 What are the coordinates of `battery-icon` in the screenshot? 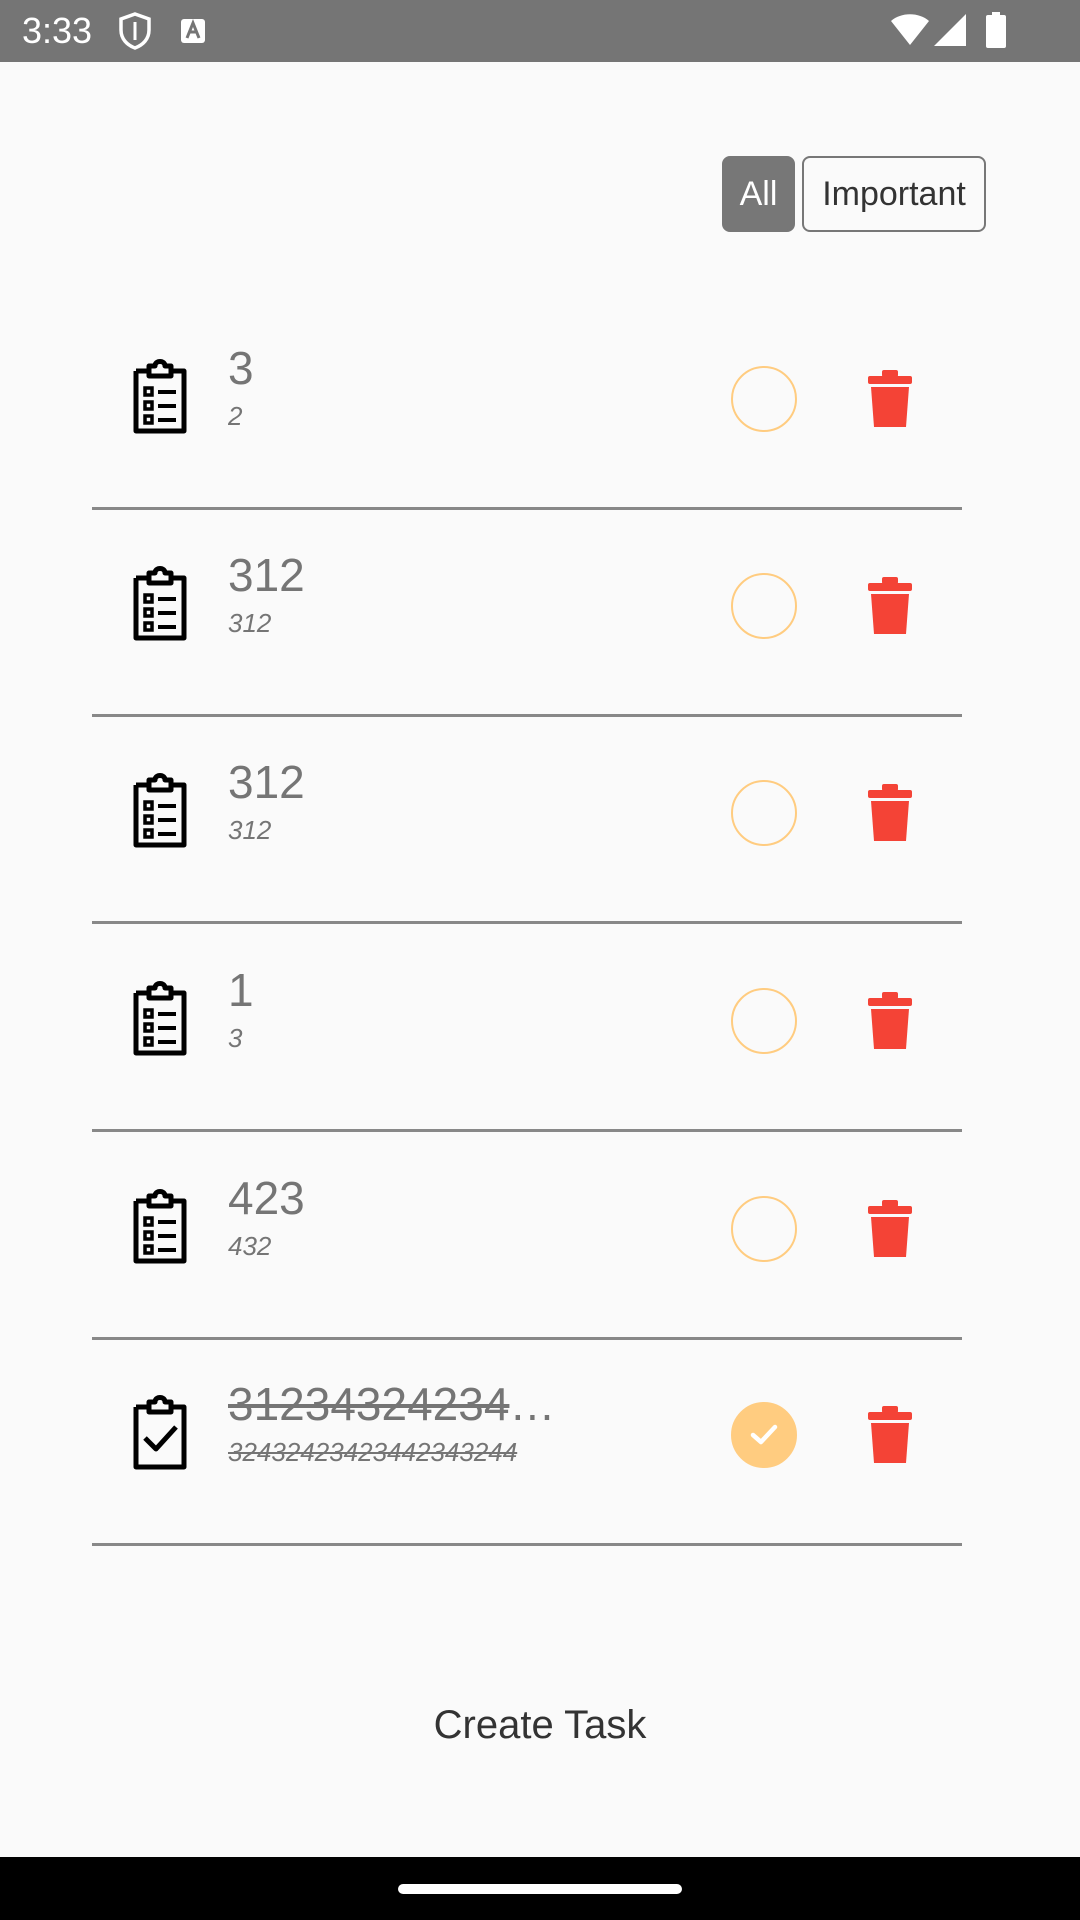 It's located at (996, 32).